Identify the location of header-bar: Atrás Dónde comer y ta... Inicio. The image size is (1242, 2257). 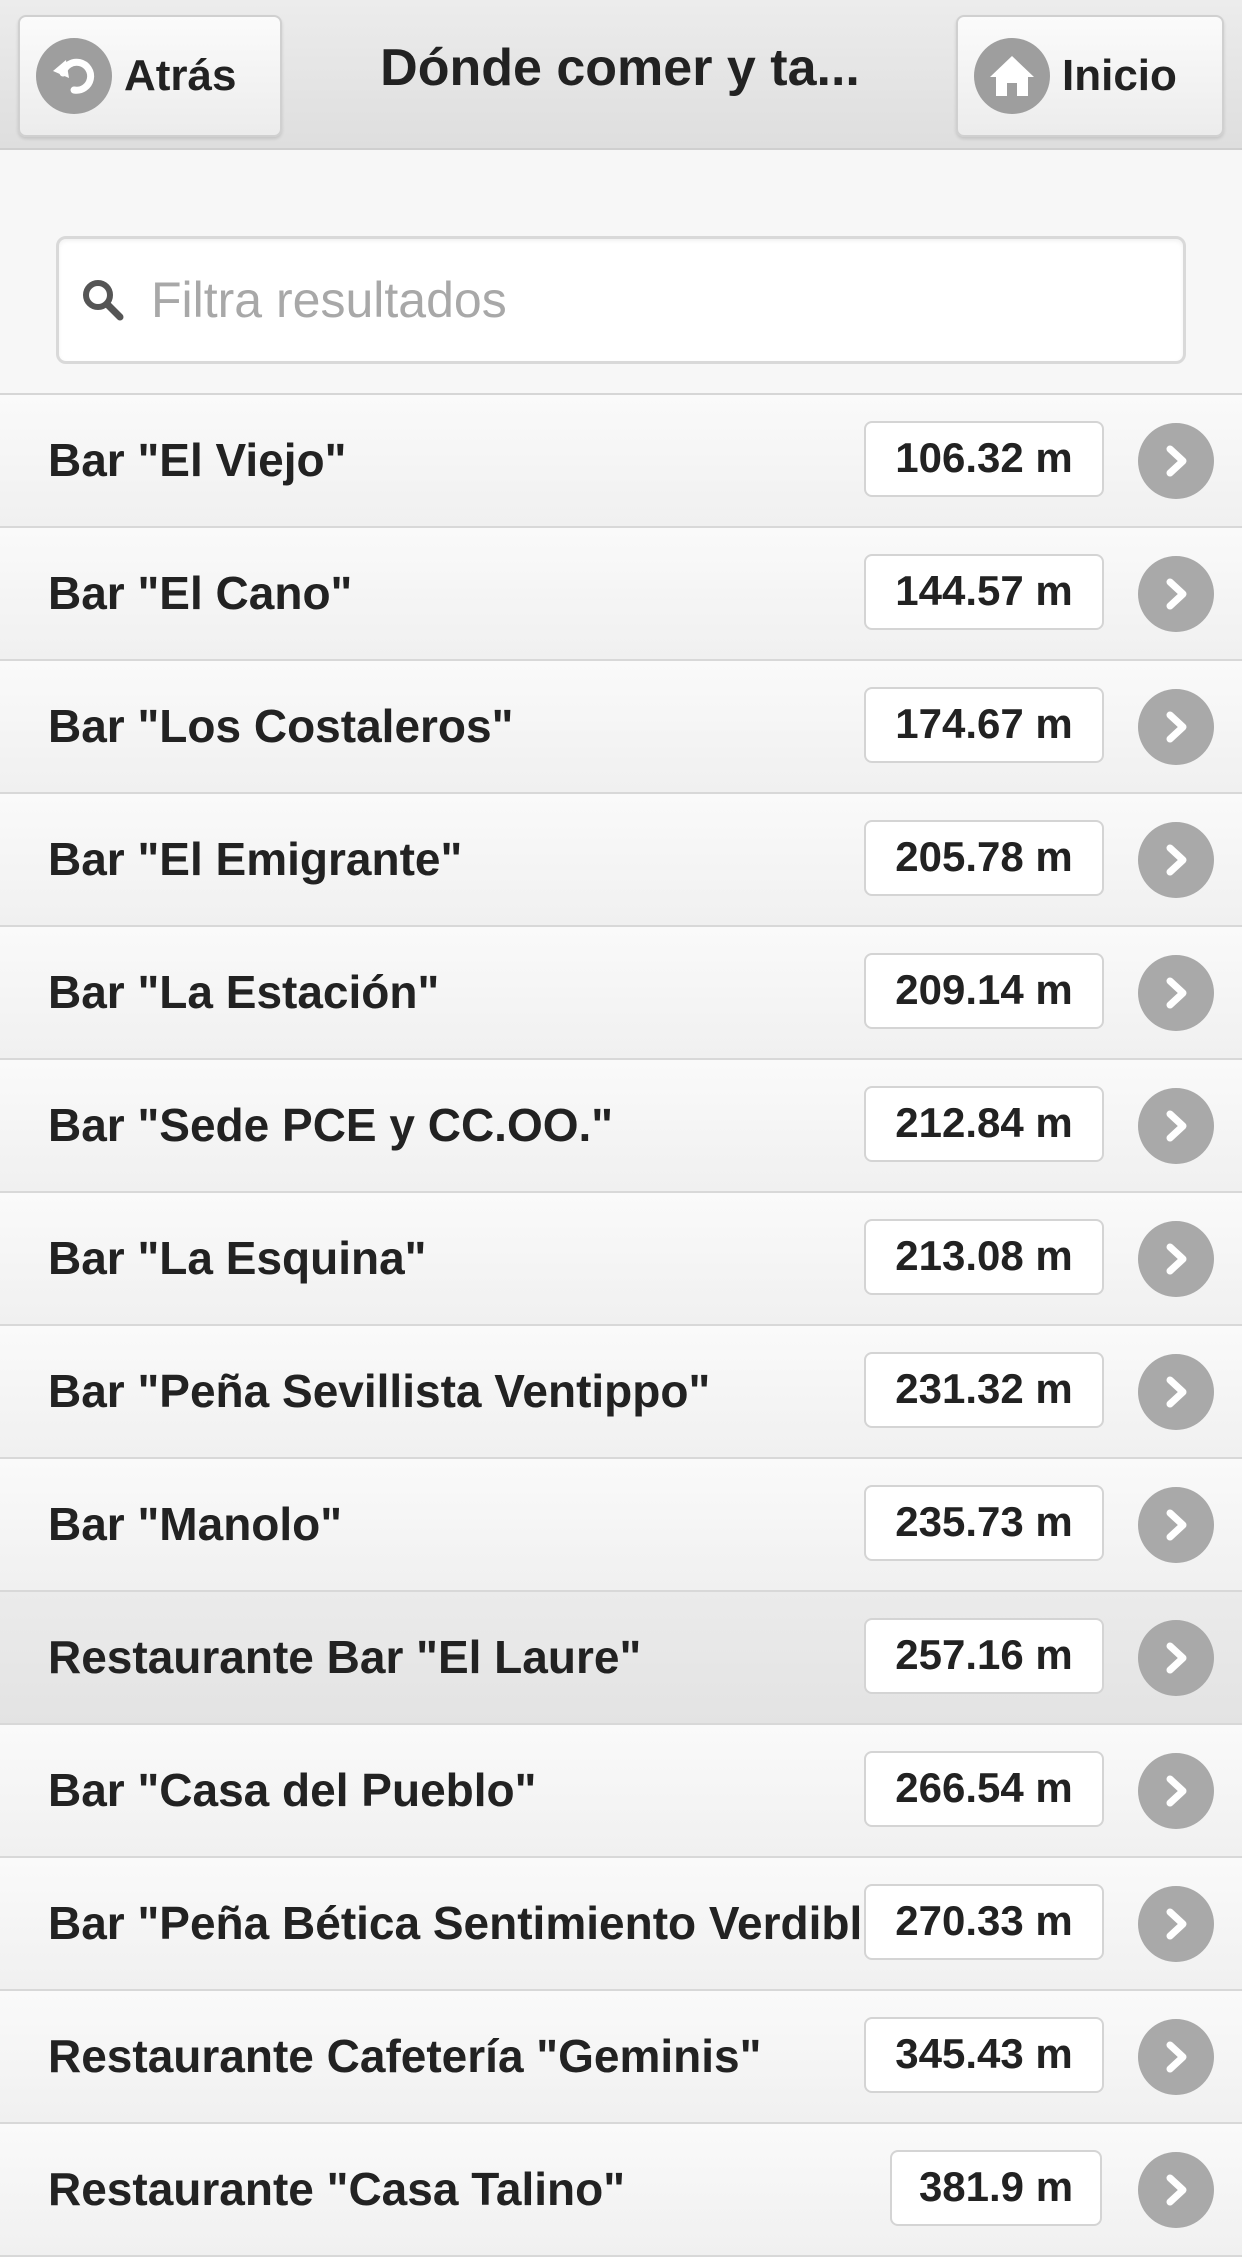
(621, 75).